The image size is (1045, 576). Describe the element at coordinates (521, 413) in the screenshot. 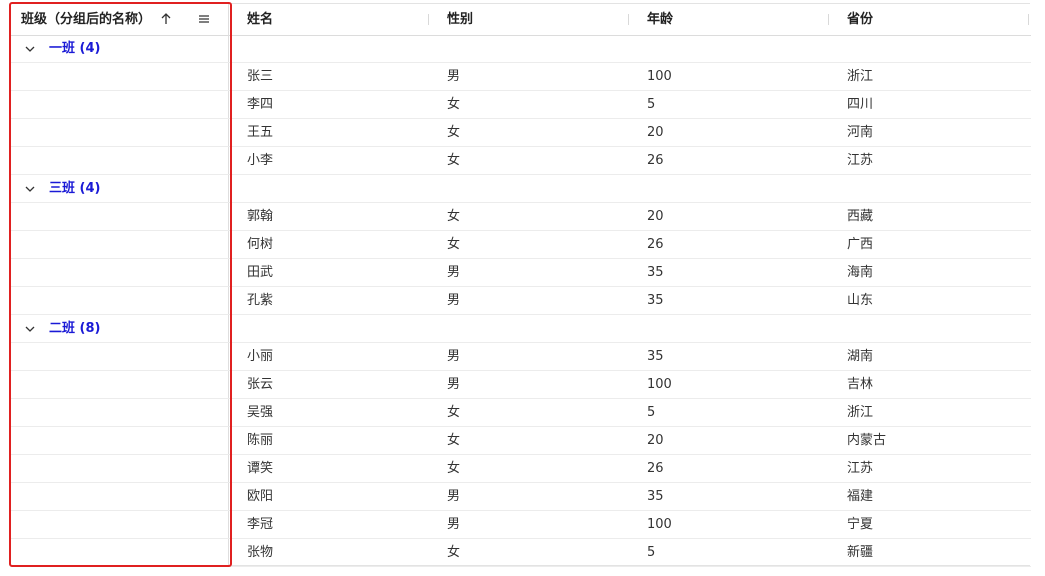

I see `table-row: 吴强 女 5 浙江` at that location.